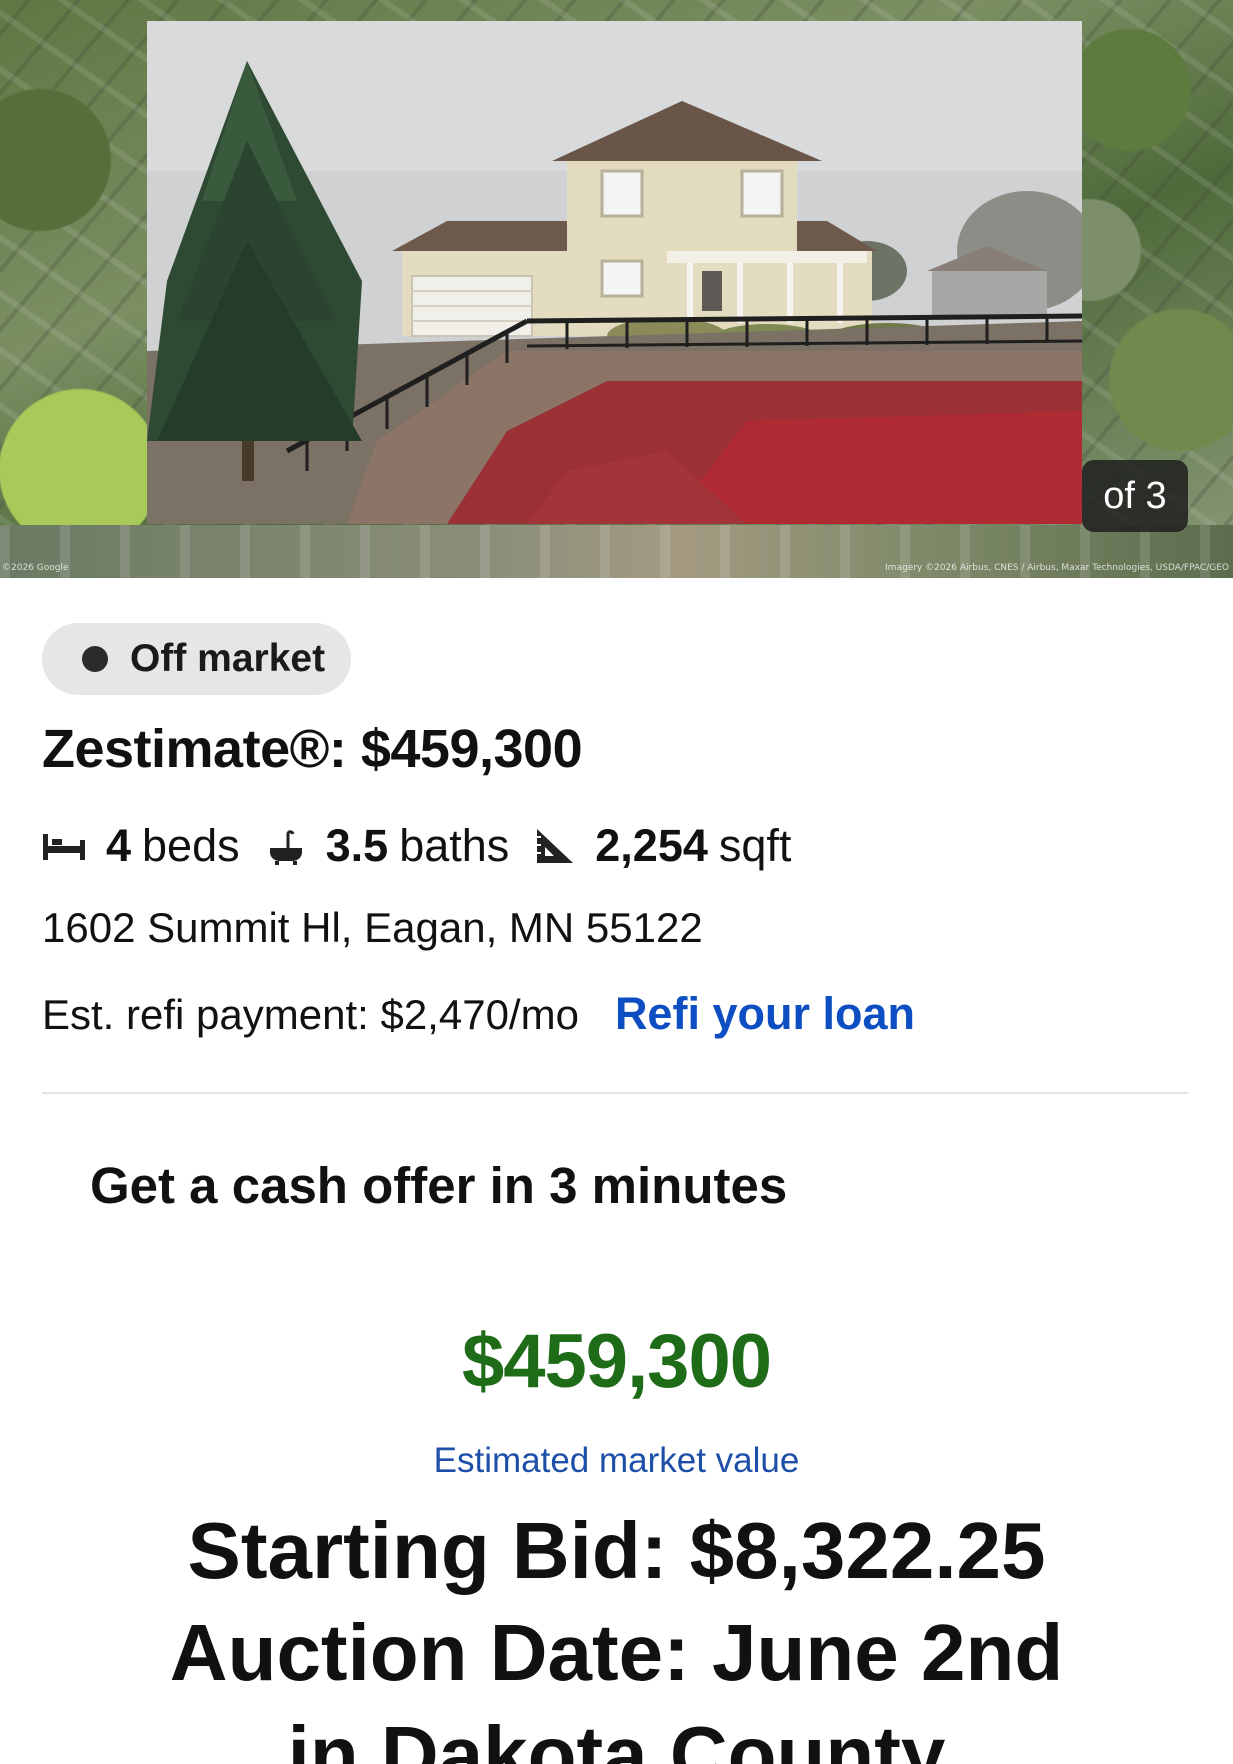 The width and height of the screenshot is (1233, 1764). Describe the element at coordinates (651, 845) in the screenshot. I see `sqft-value: 2,254` at that location.